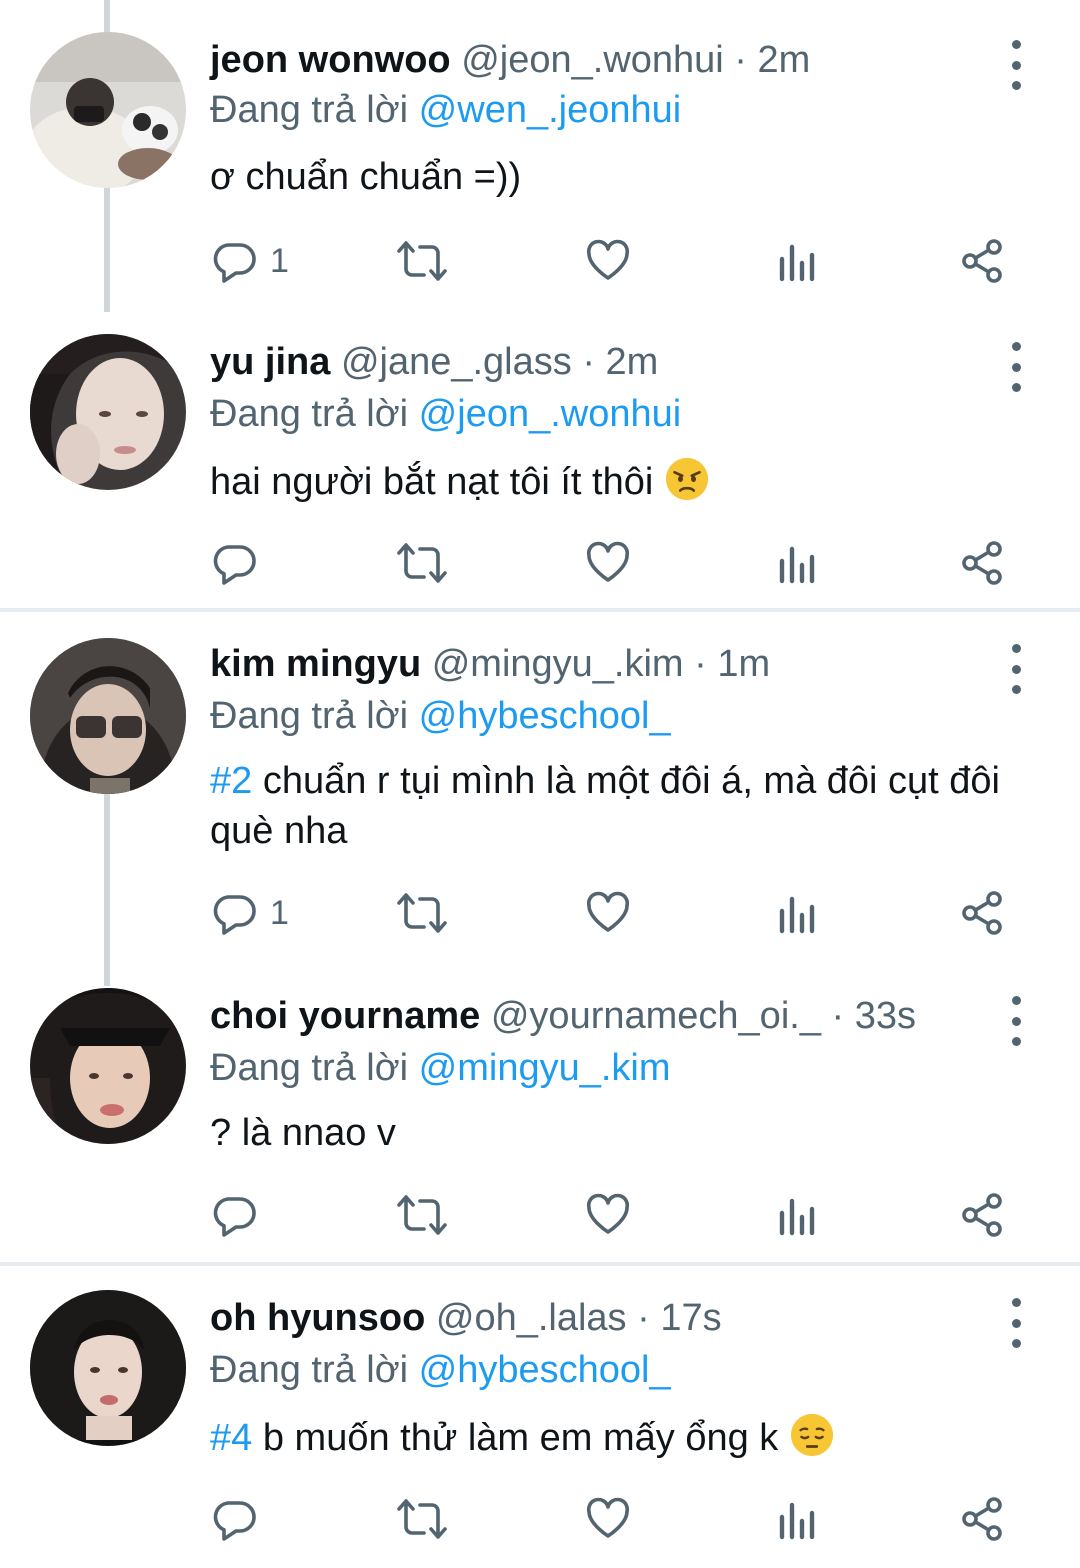  What do you see at coordinates (550, 110) in the screenshot?
I see `mention-link: @wen_.jeonhui` at bounding box center [550, 110].